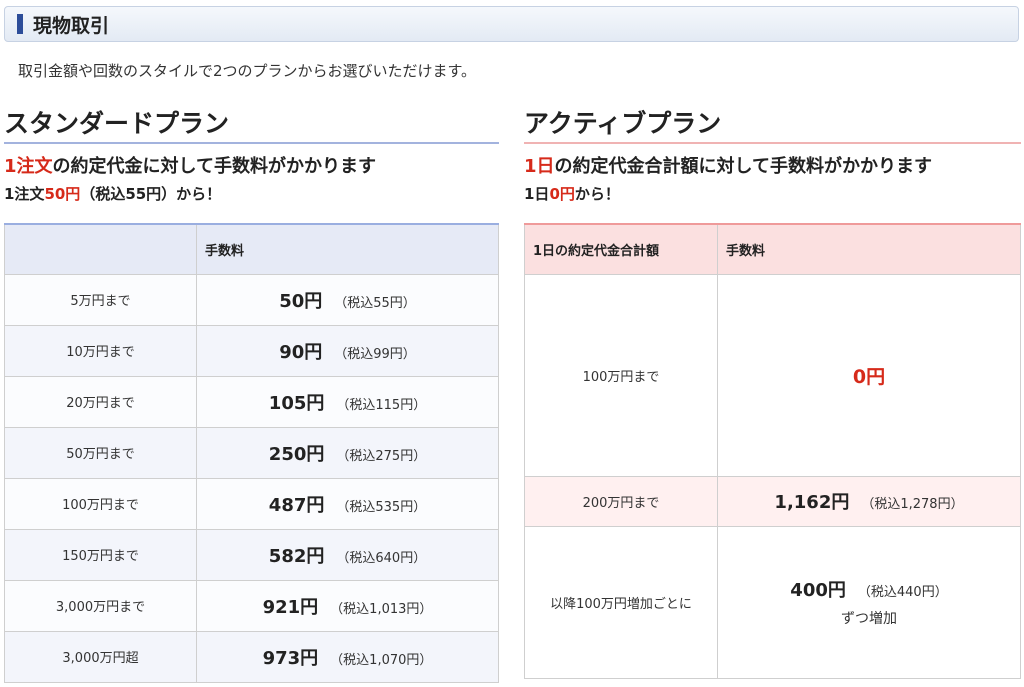 The width and height of the screenshot is (1024, 687). I want to click on fee-cell: 1,162円 （税込1,278円）, so click(869, 501).